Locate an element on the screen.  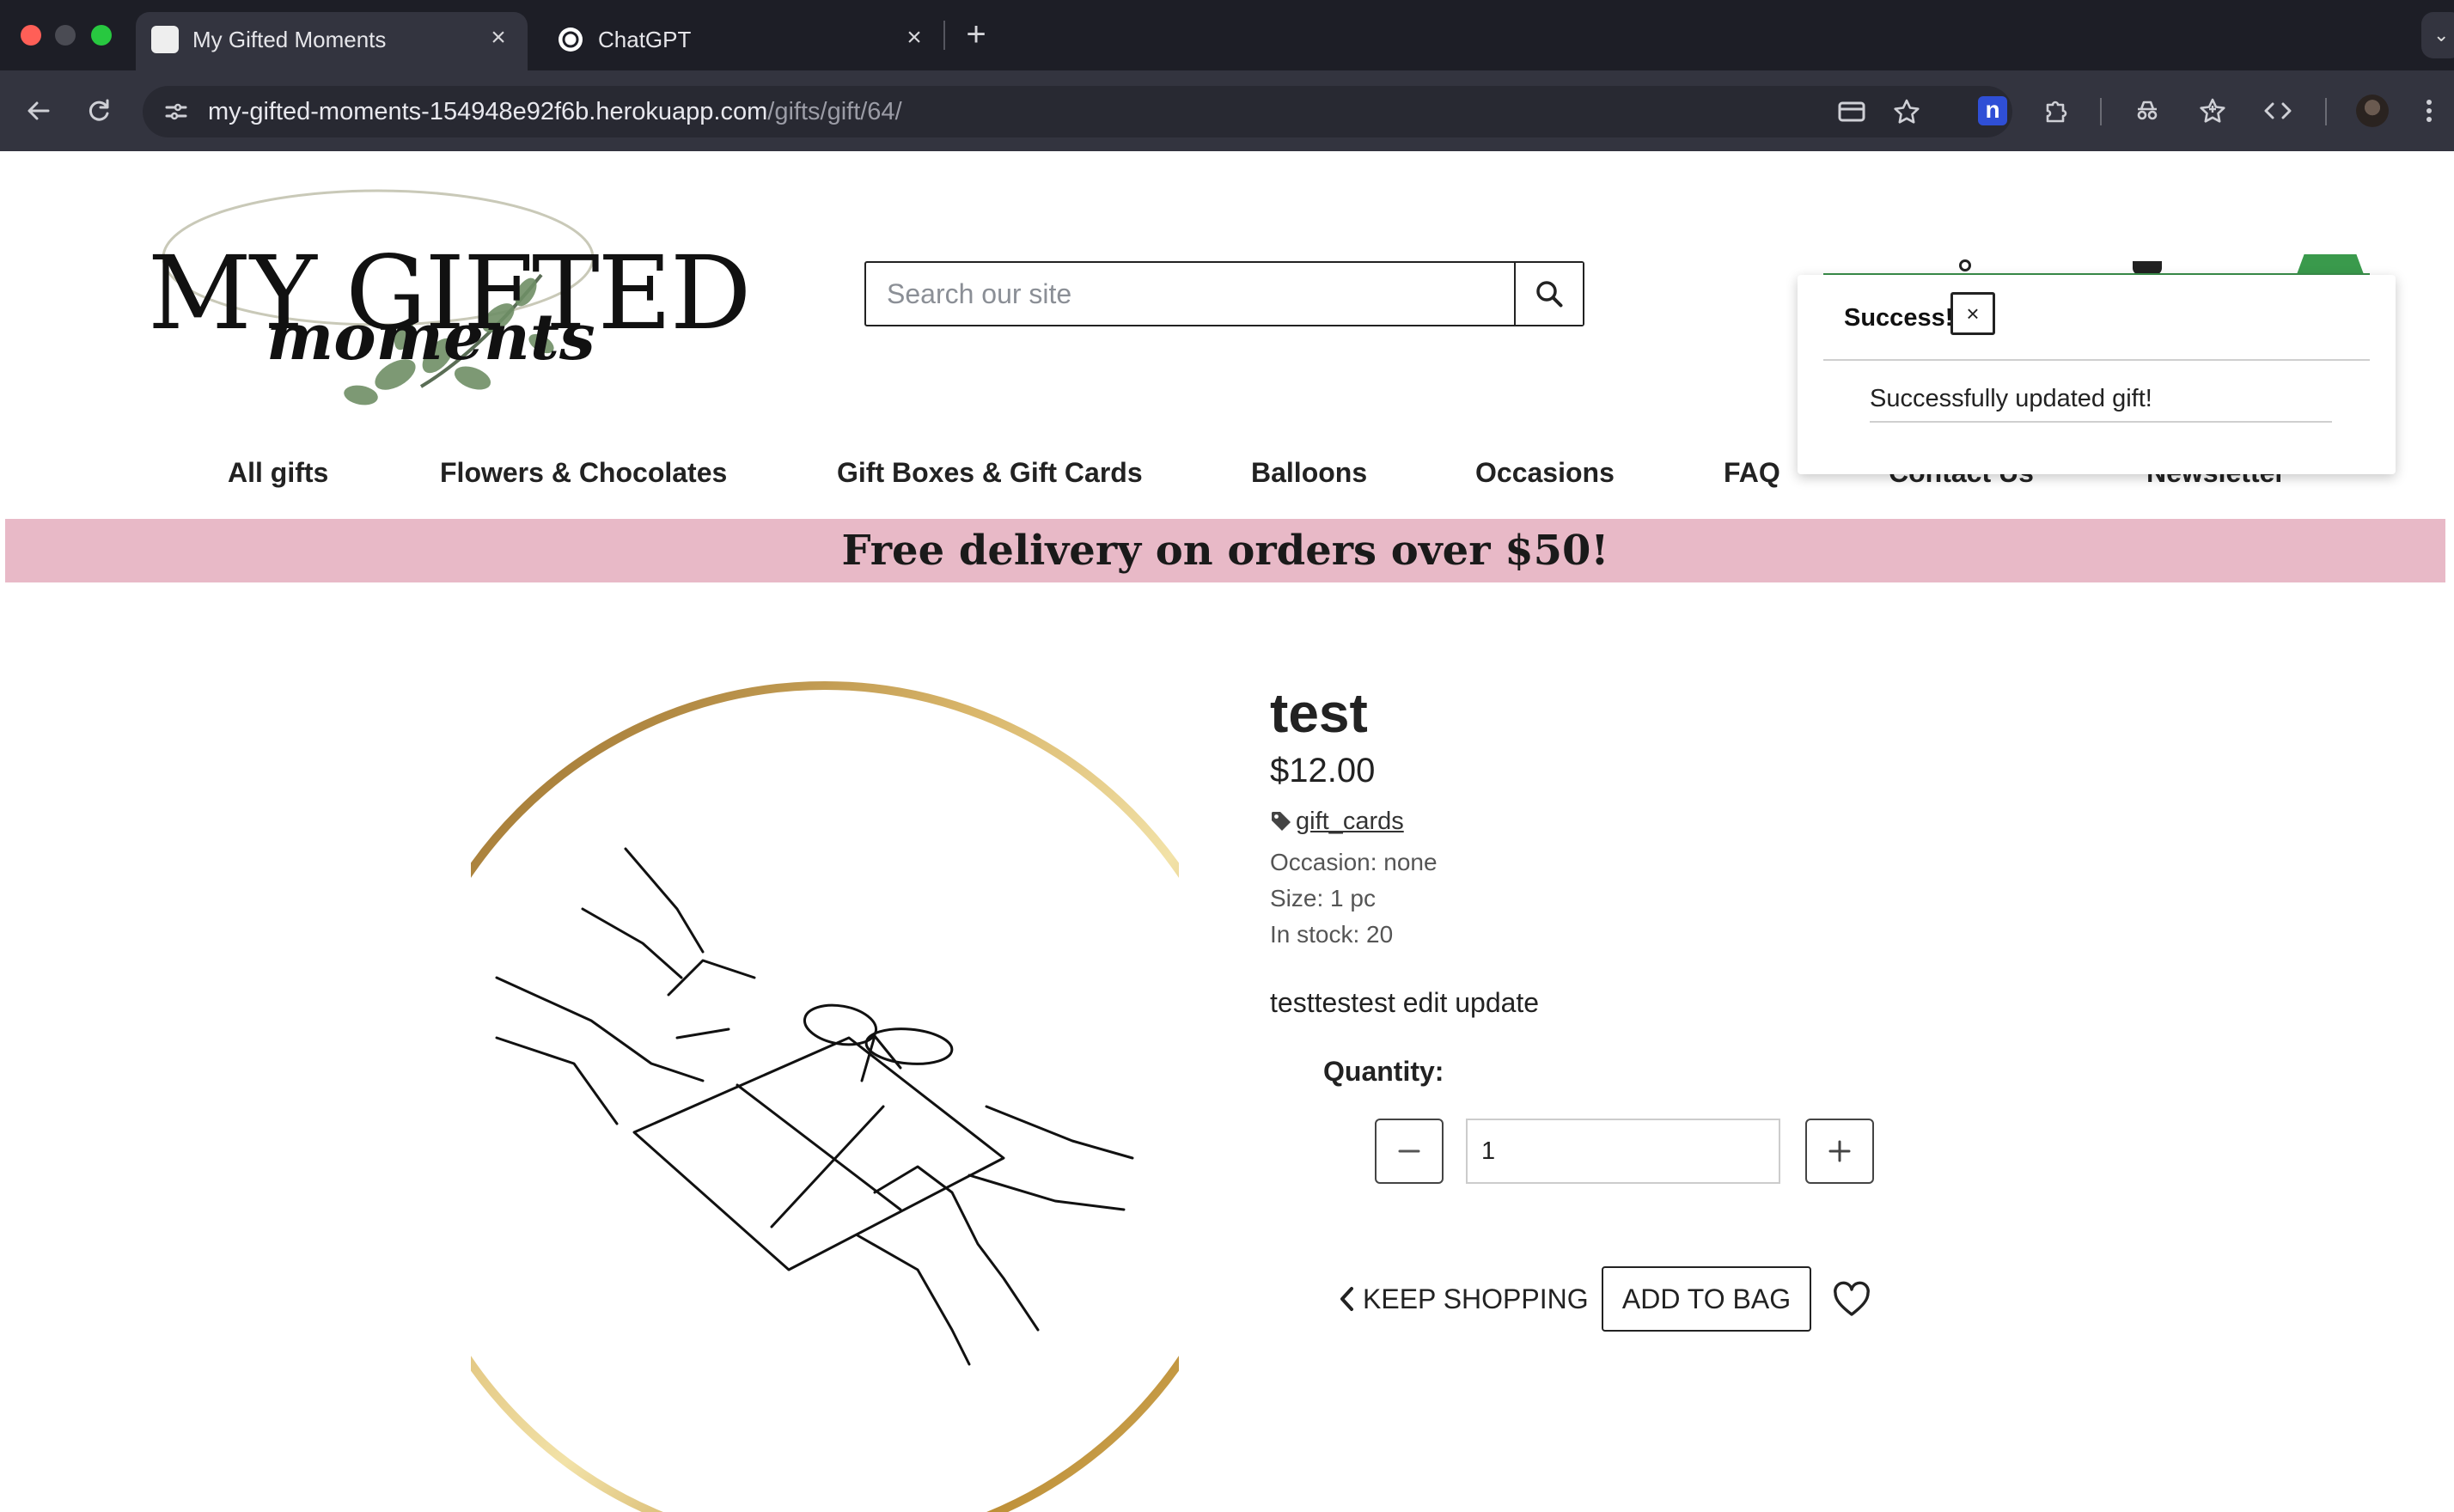
nav-flowers-chocolates: Flowers & Chocolates is located at coordinates (583, 472).